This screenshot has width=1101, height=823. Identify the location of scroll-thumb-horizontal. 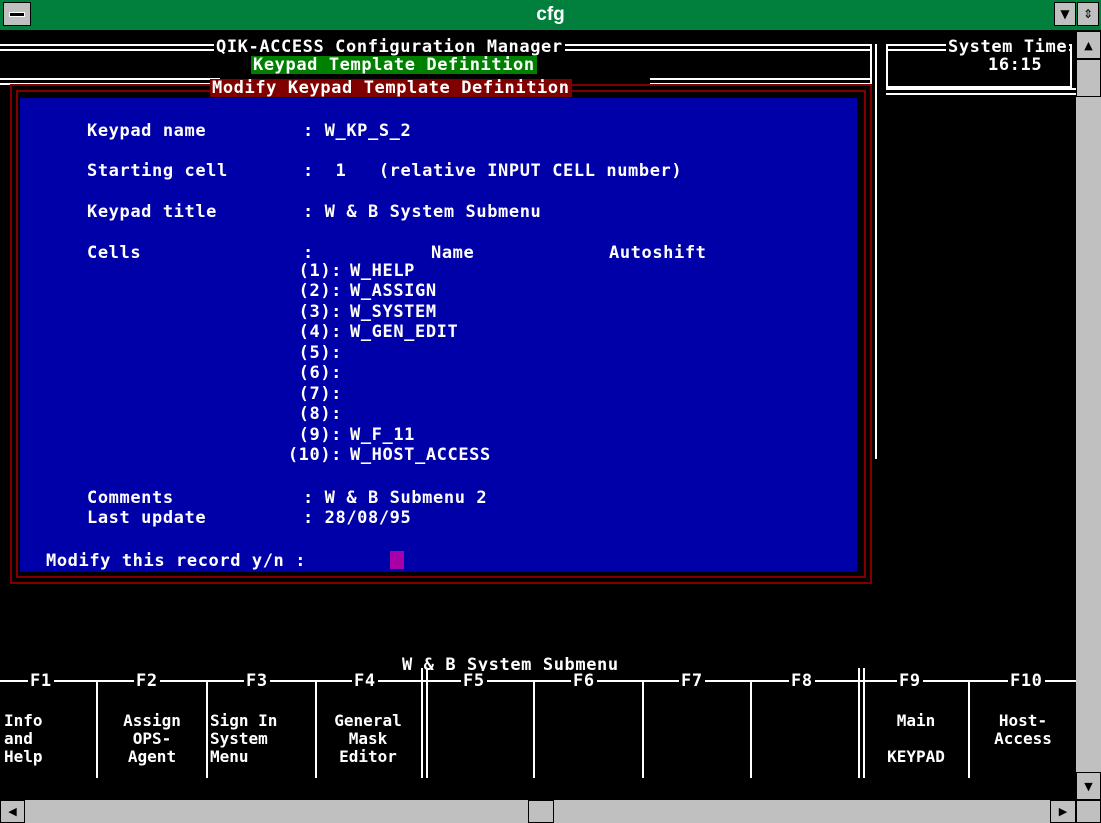
(541, 811).